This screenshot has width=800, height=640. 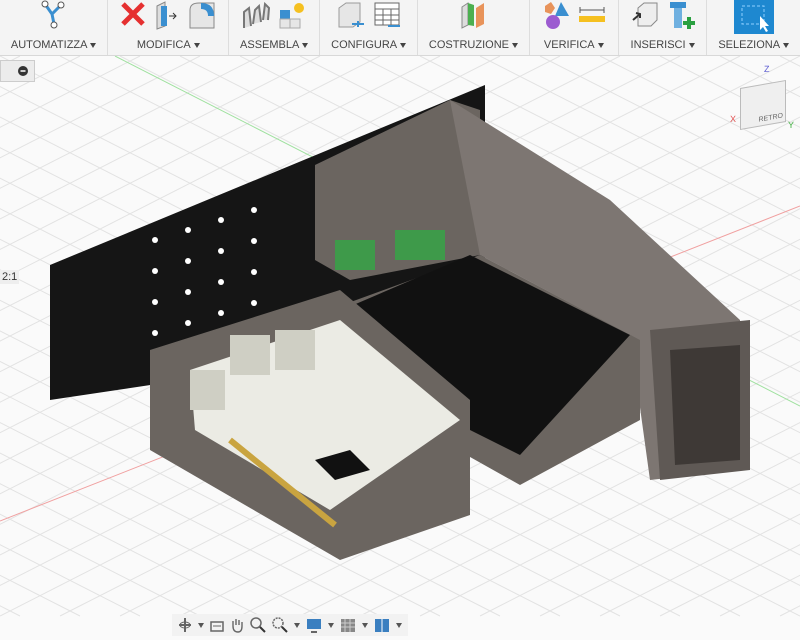 What do you see at coordinates (382, 625) in the screenshot?
I see `viewports-icon` at bounding box center [382, 625].